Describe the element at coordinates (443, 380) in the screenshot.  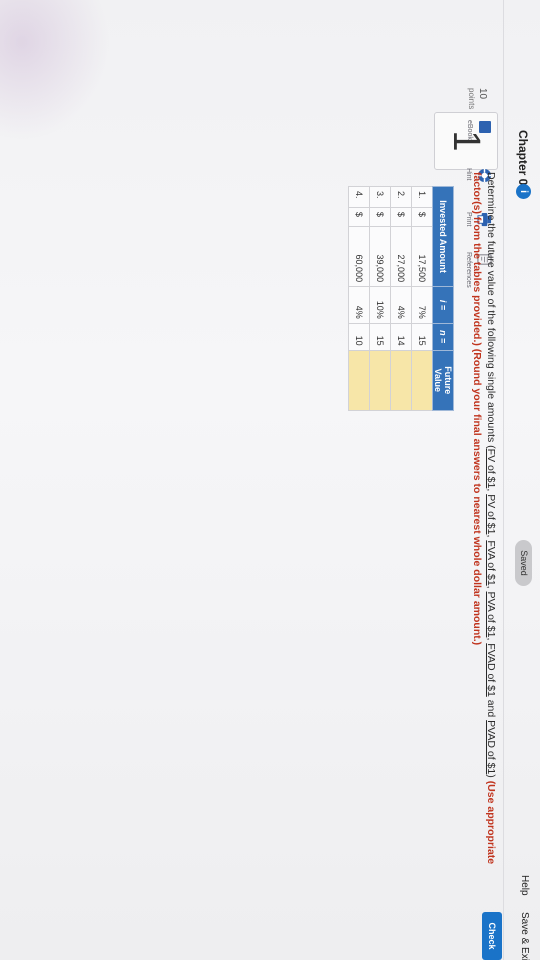
I see `header-future-value: Future Value` at that location.